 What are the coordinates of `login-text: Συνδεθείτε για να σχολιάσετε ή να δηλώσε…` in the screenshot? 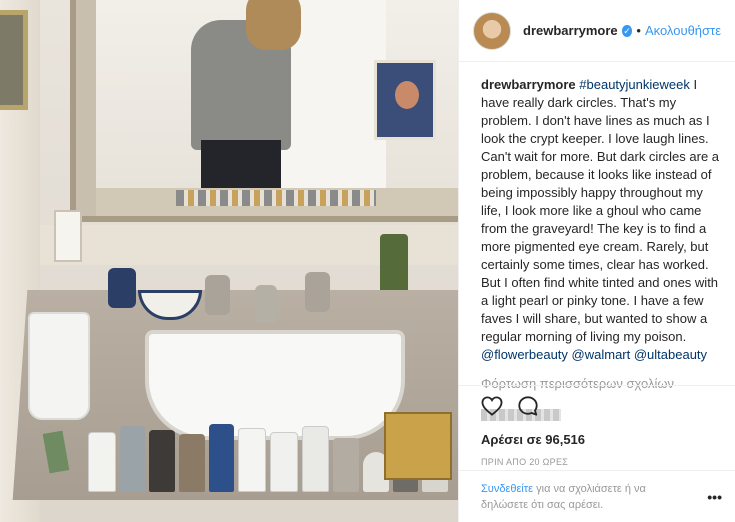 It's located at (586, 497).